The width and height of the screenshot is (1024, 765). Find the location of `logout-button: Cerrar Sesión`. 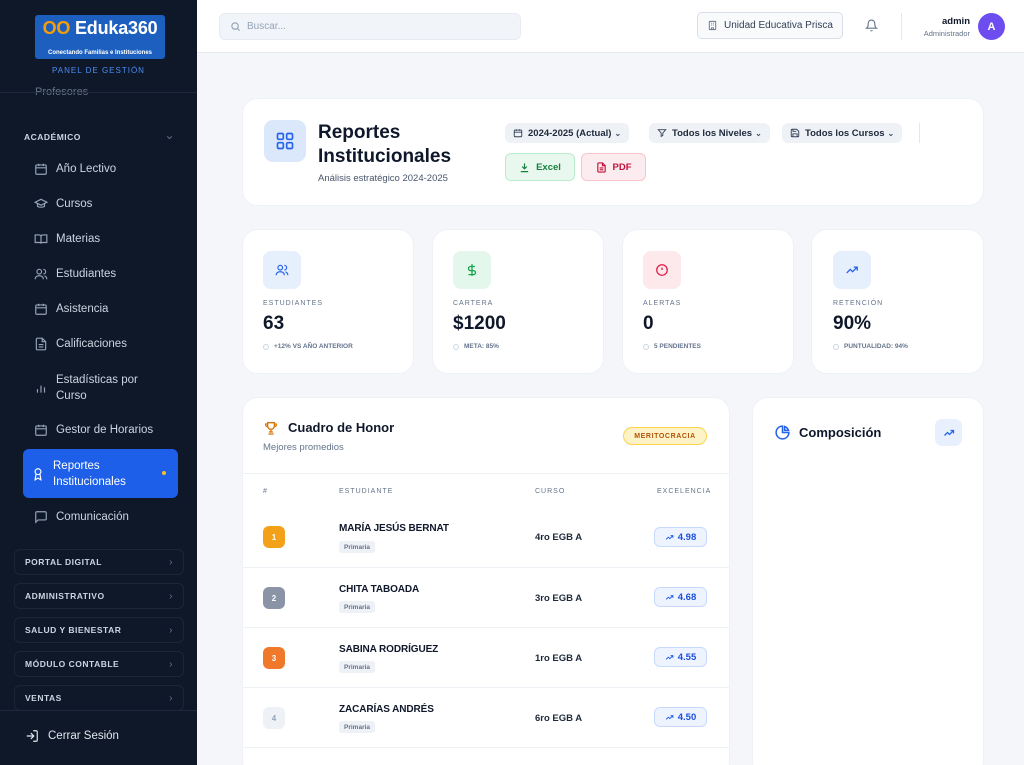

logout-button: Cerrar Sesión is located at coordinates (72, 736).